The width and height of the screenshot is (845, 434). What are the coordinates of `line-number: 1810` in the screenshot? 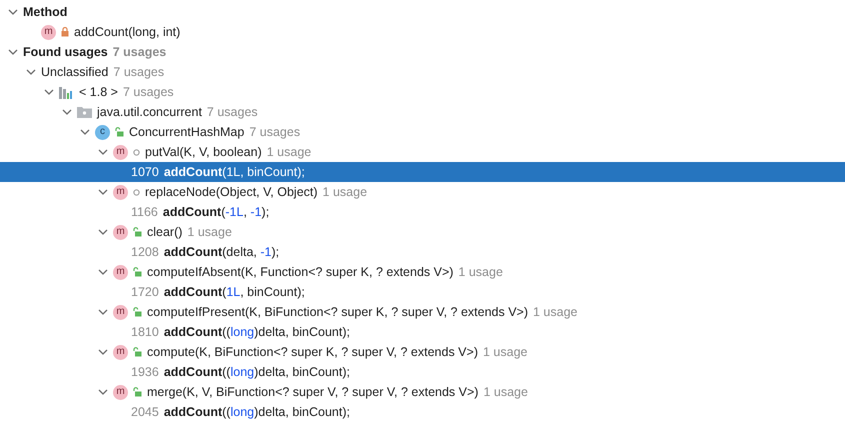 It's located at (145, 332).